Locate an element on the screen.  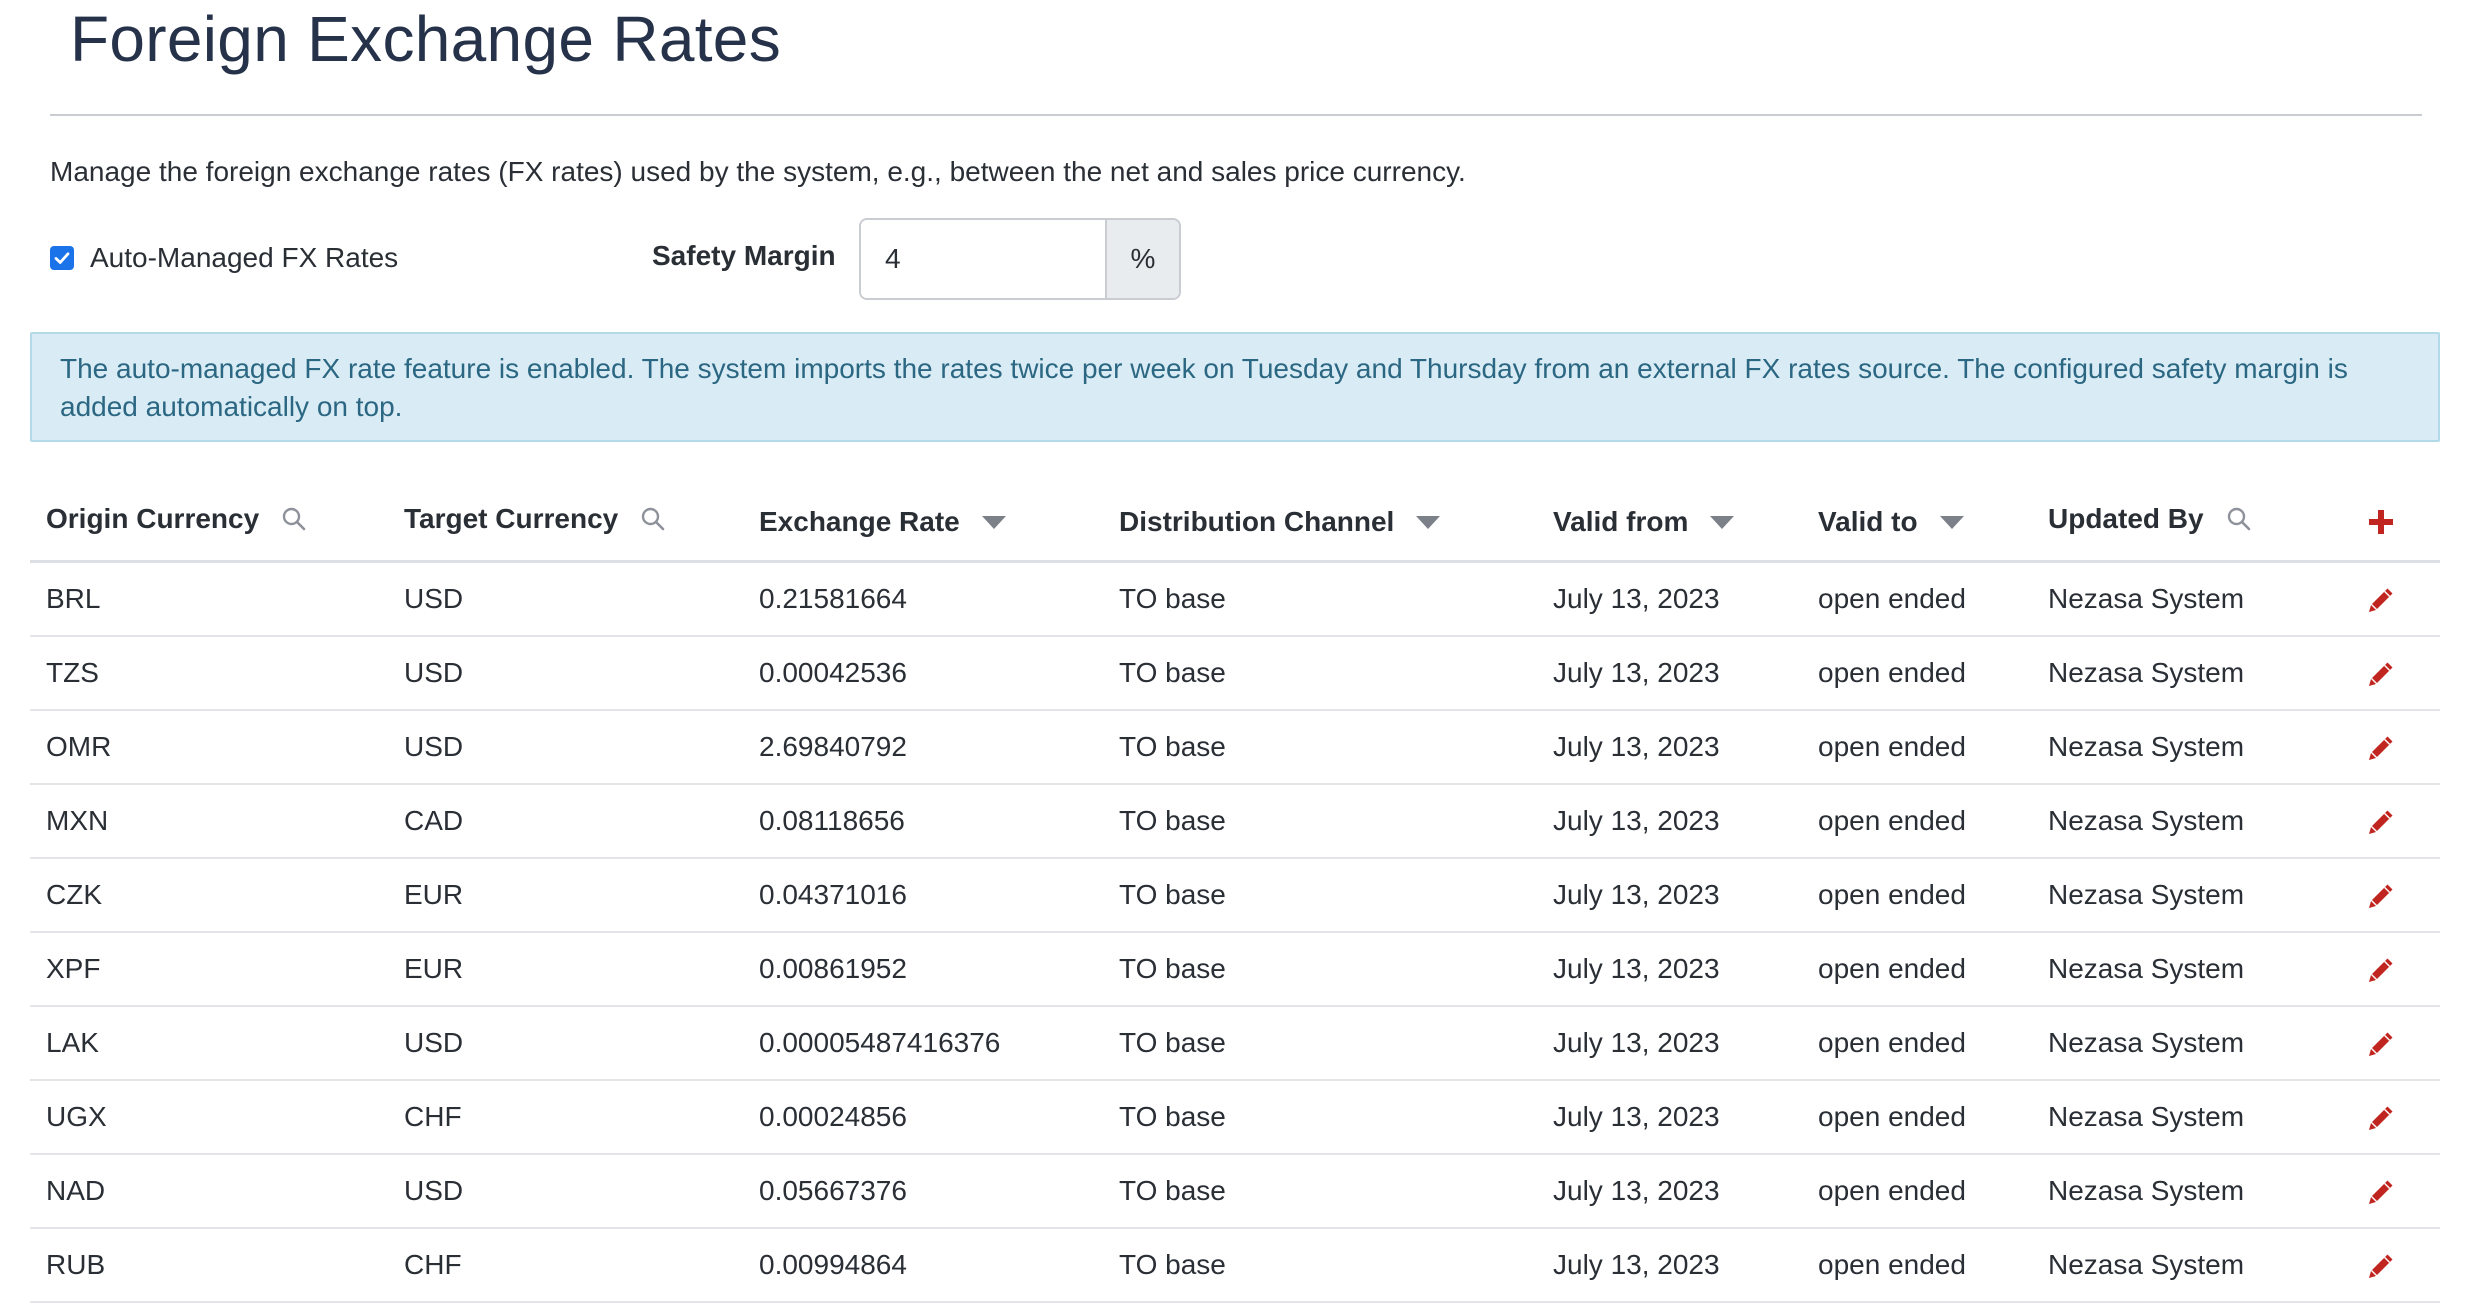
checkmark-icon is located at coordinates (62, 258).